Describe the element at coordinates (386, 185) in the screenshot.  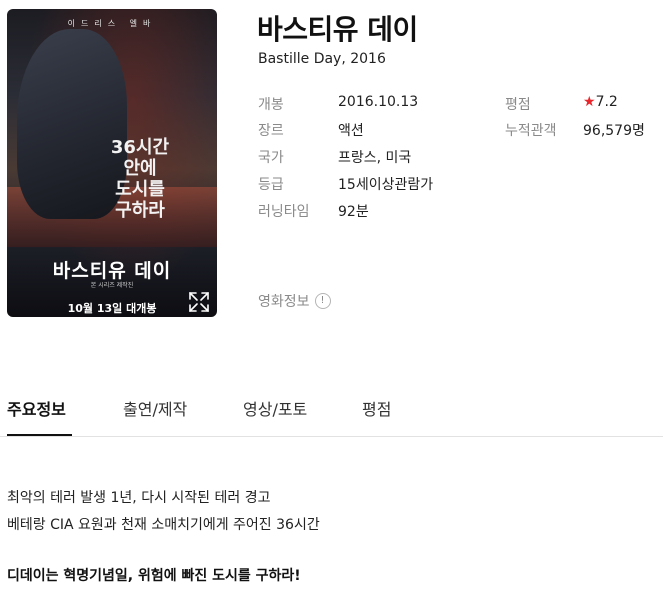
I see `age-rating-value: 15세이상관람가` at that location.